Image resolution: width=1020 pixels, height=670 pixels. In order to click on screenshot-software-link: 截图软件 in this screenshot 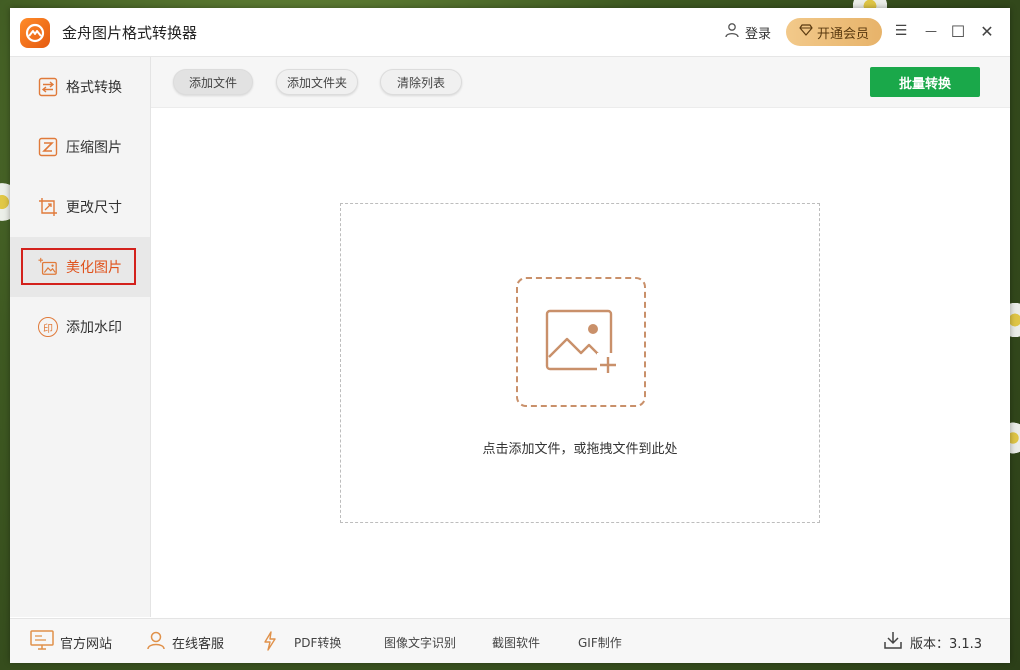, I will do `click(516, 642)`.